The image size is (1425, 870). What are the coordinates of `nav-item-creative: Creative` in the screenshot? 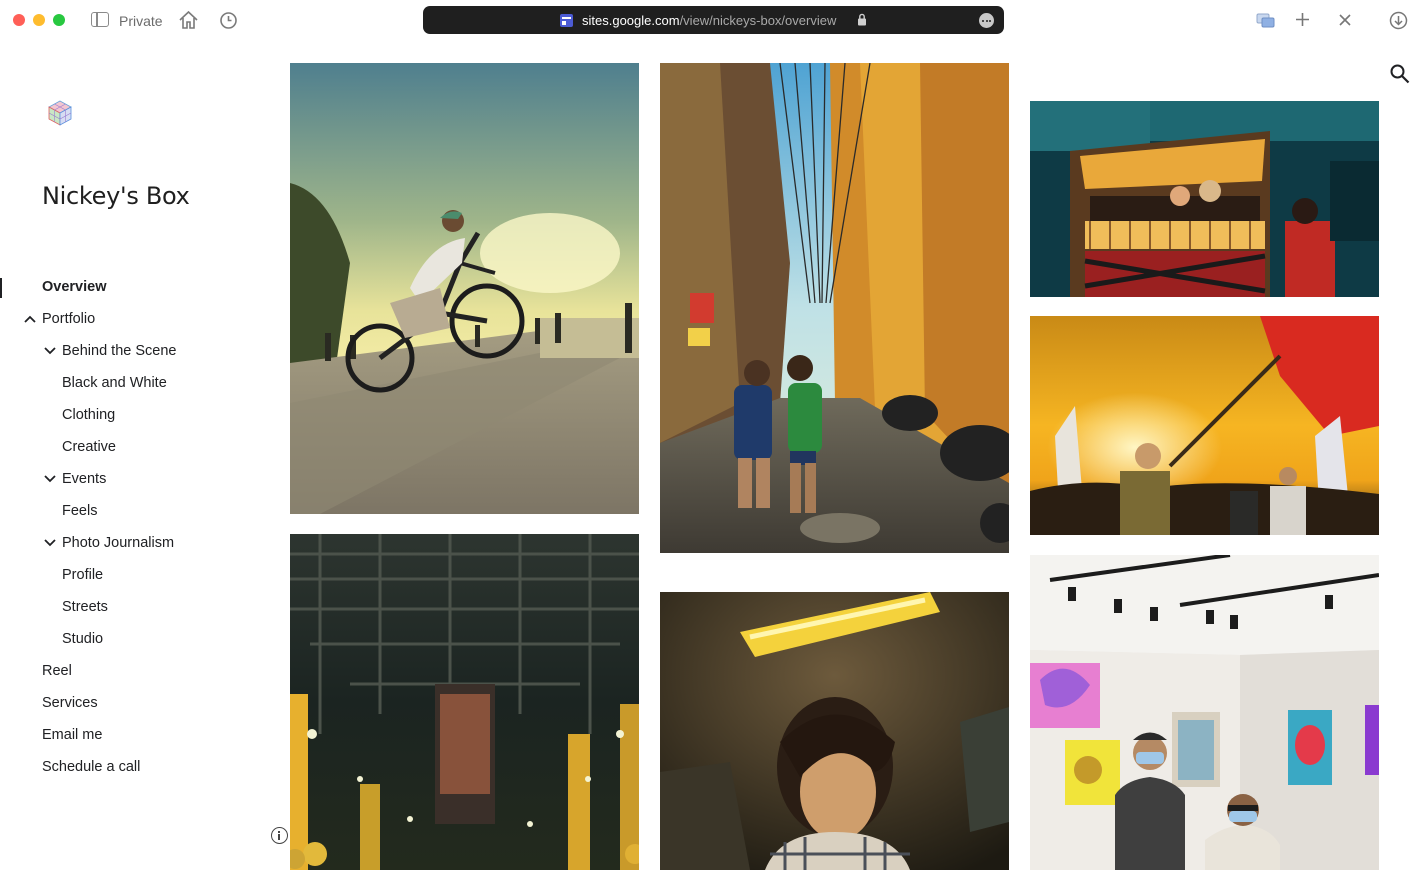 It's located at (89, 447).